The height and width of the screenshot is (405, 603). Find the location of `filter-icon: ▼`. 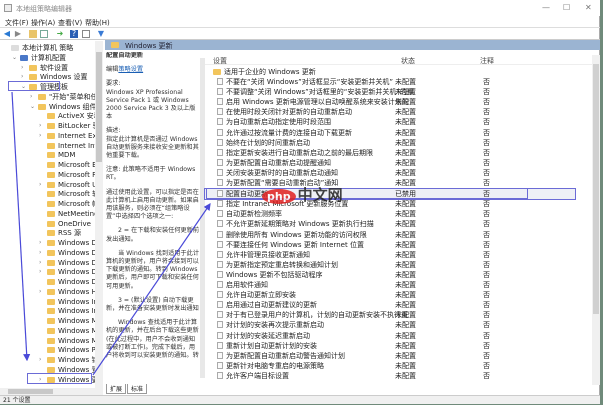

filter-icon: ▼ is located at coordinates (101, 34).